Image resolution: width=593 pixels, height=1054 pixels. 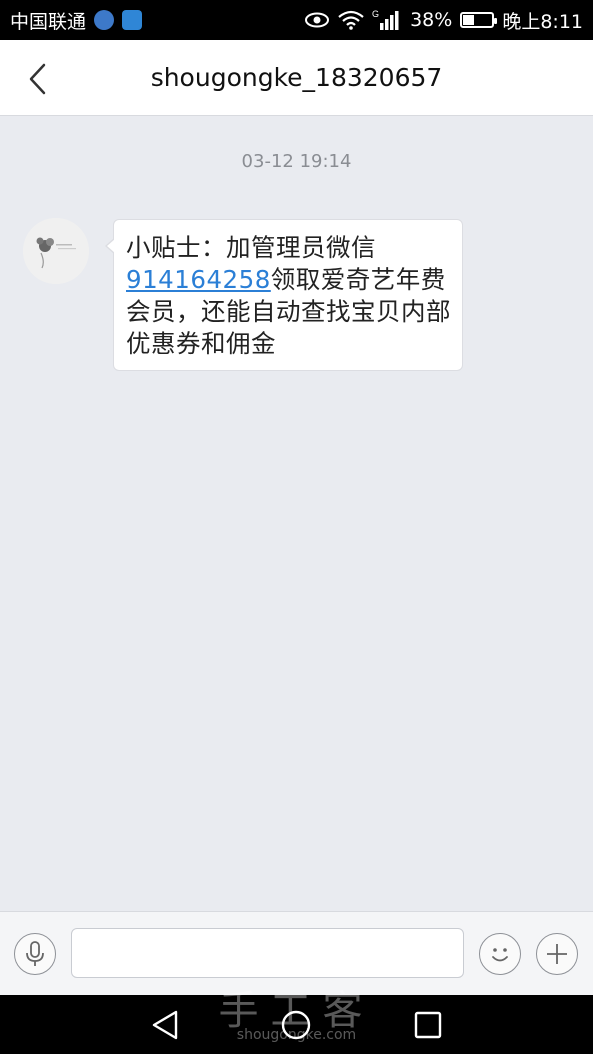 I want to click on add-button, so click(x=557, y=954).